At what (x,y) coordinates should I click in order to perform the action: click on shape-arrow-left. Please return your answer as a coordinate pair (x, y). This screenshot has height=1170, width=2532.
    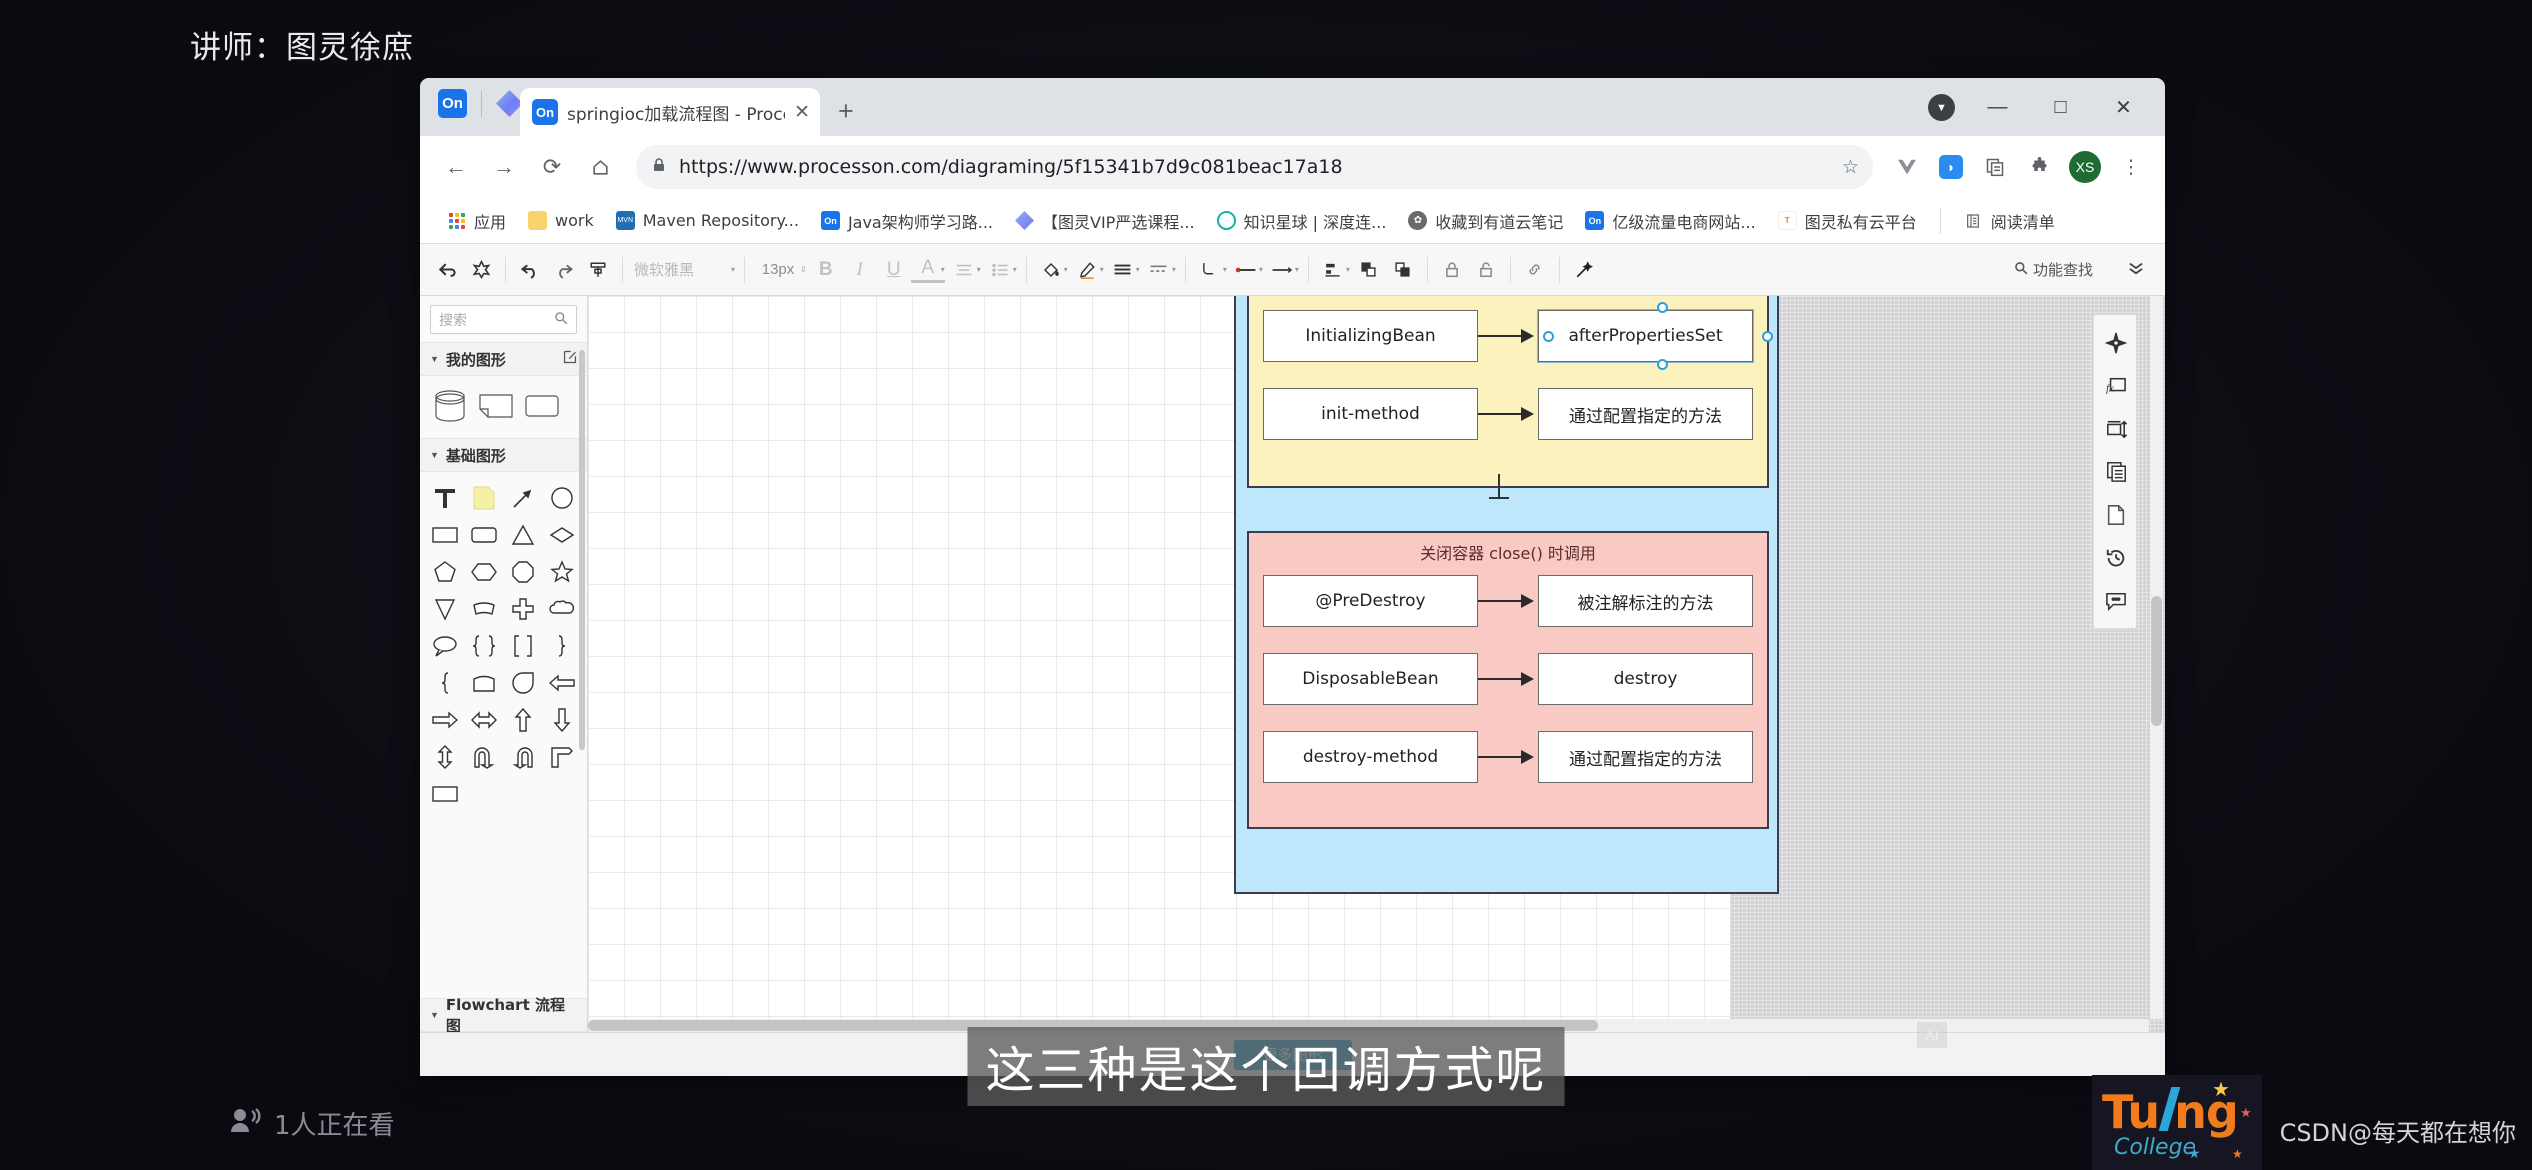
    Looking at the image, I should click on (561, 682).